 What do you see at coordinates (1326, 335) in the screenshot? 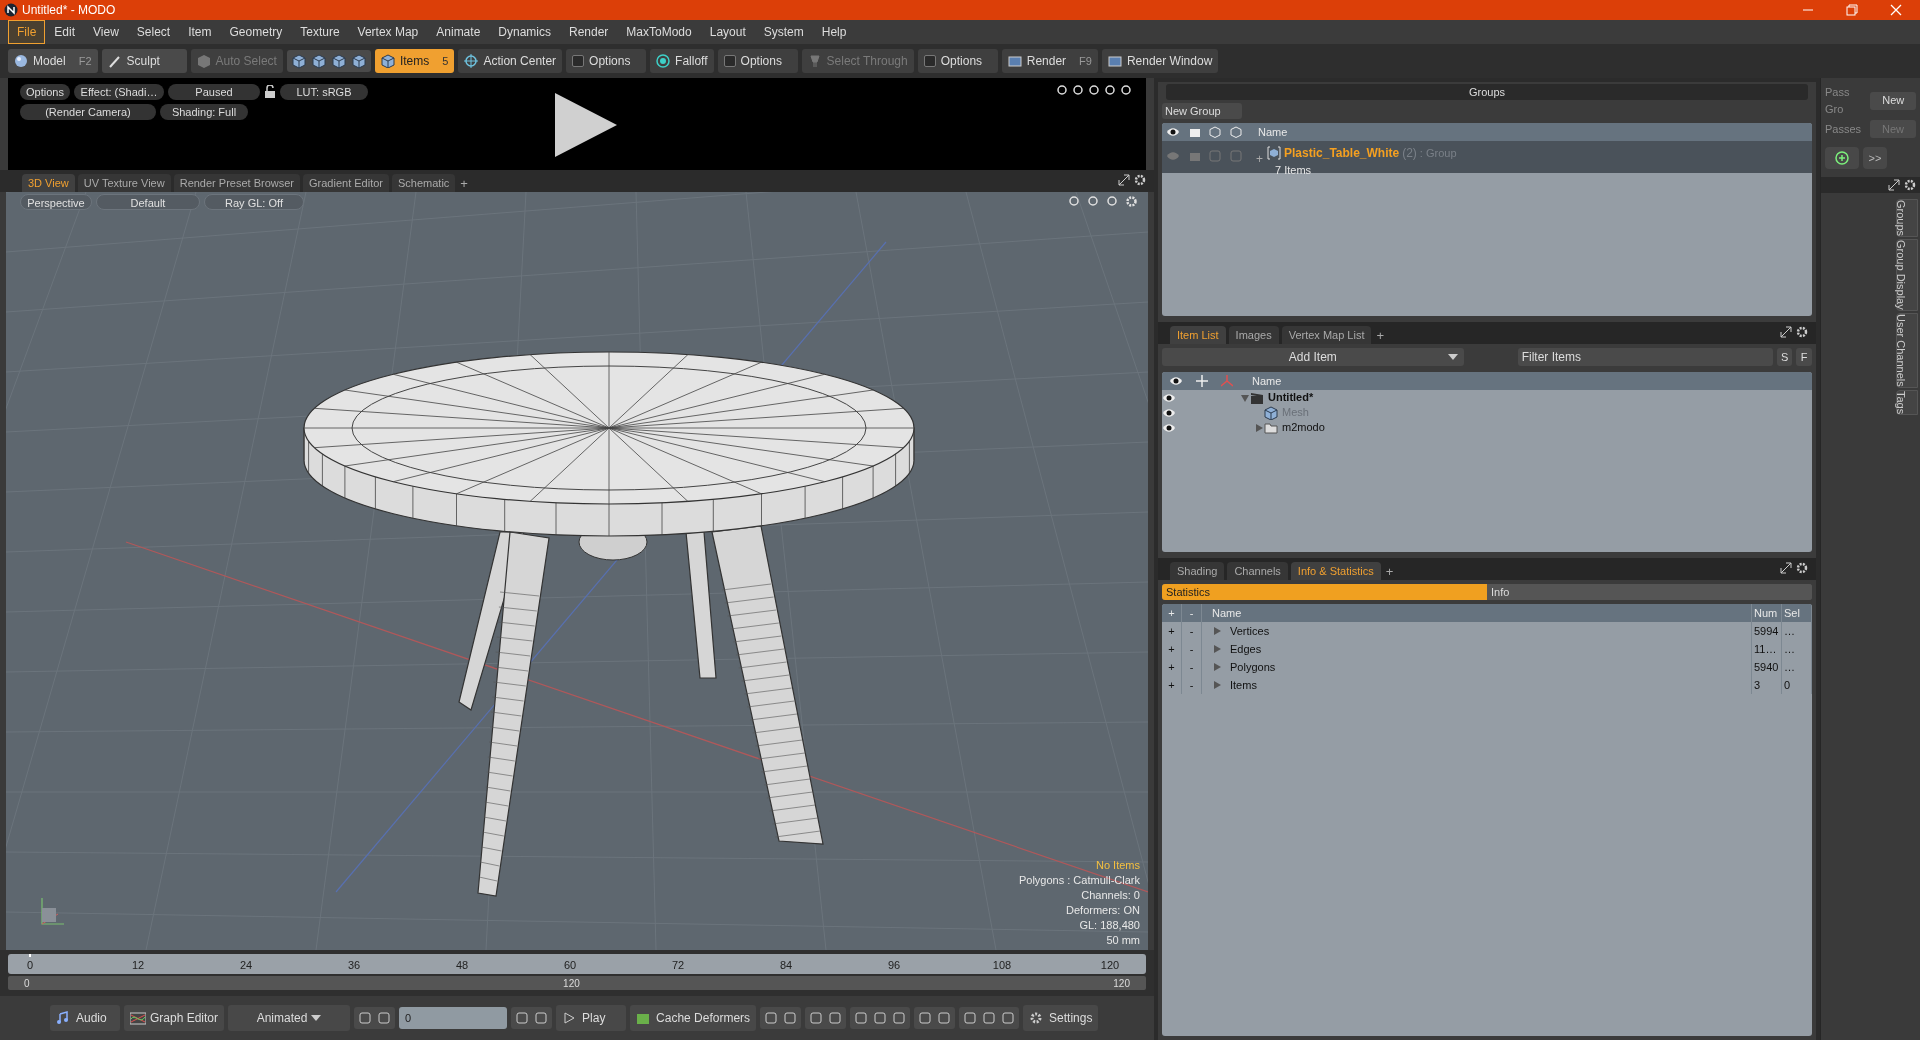
I see `panel-tab: Vertex Map List` at bounding box center [1326, 335].